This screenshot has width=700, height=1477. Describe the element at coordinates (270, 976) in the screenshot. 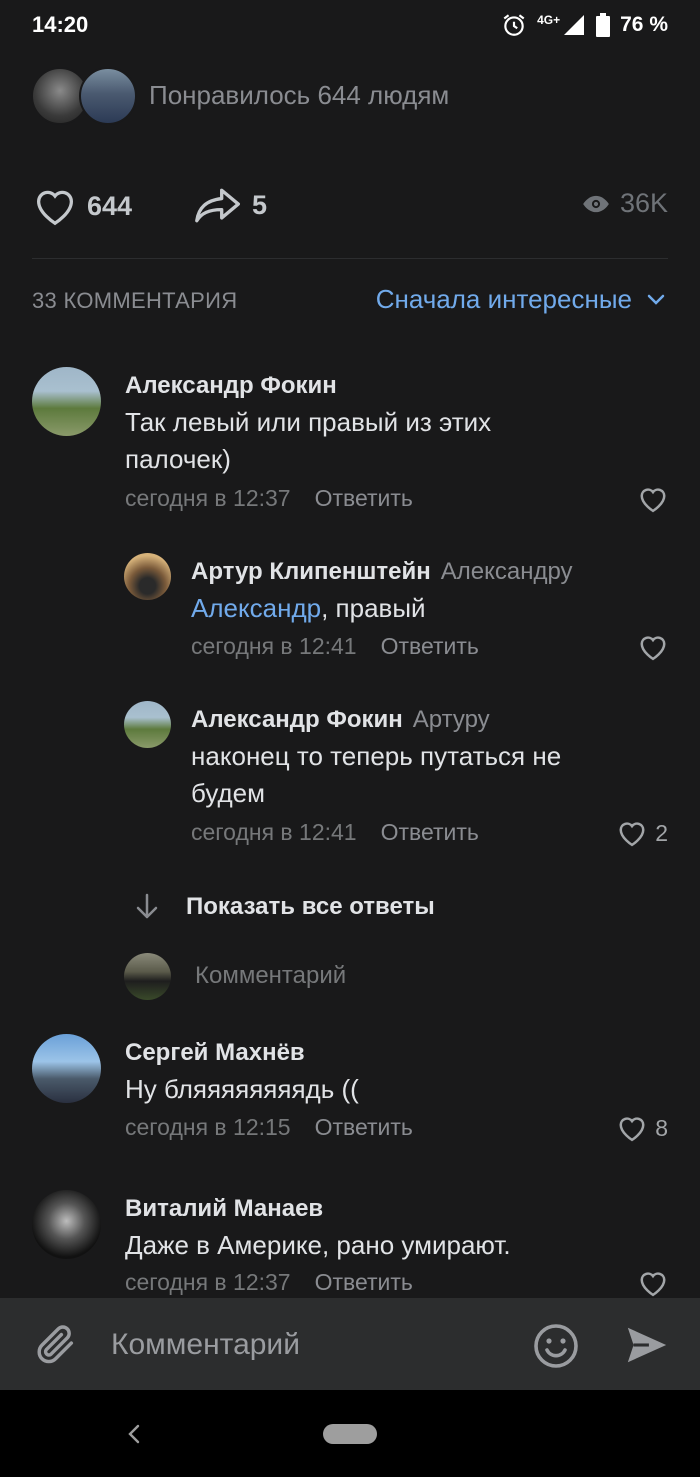

I see `thread-reply-input: Комментарий` at that location.